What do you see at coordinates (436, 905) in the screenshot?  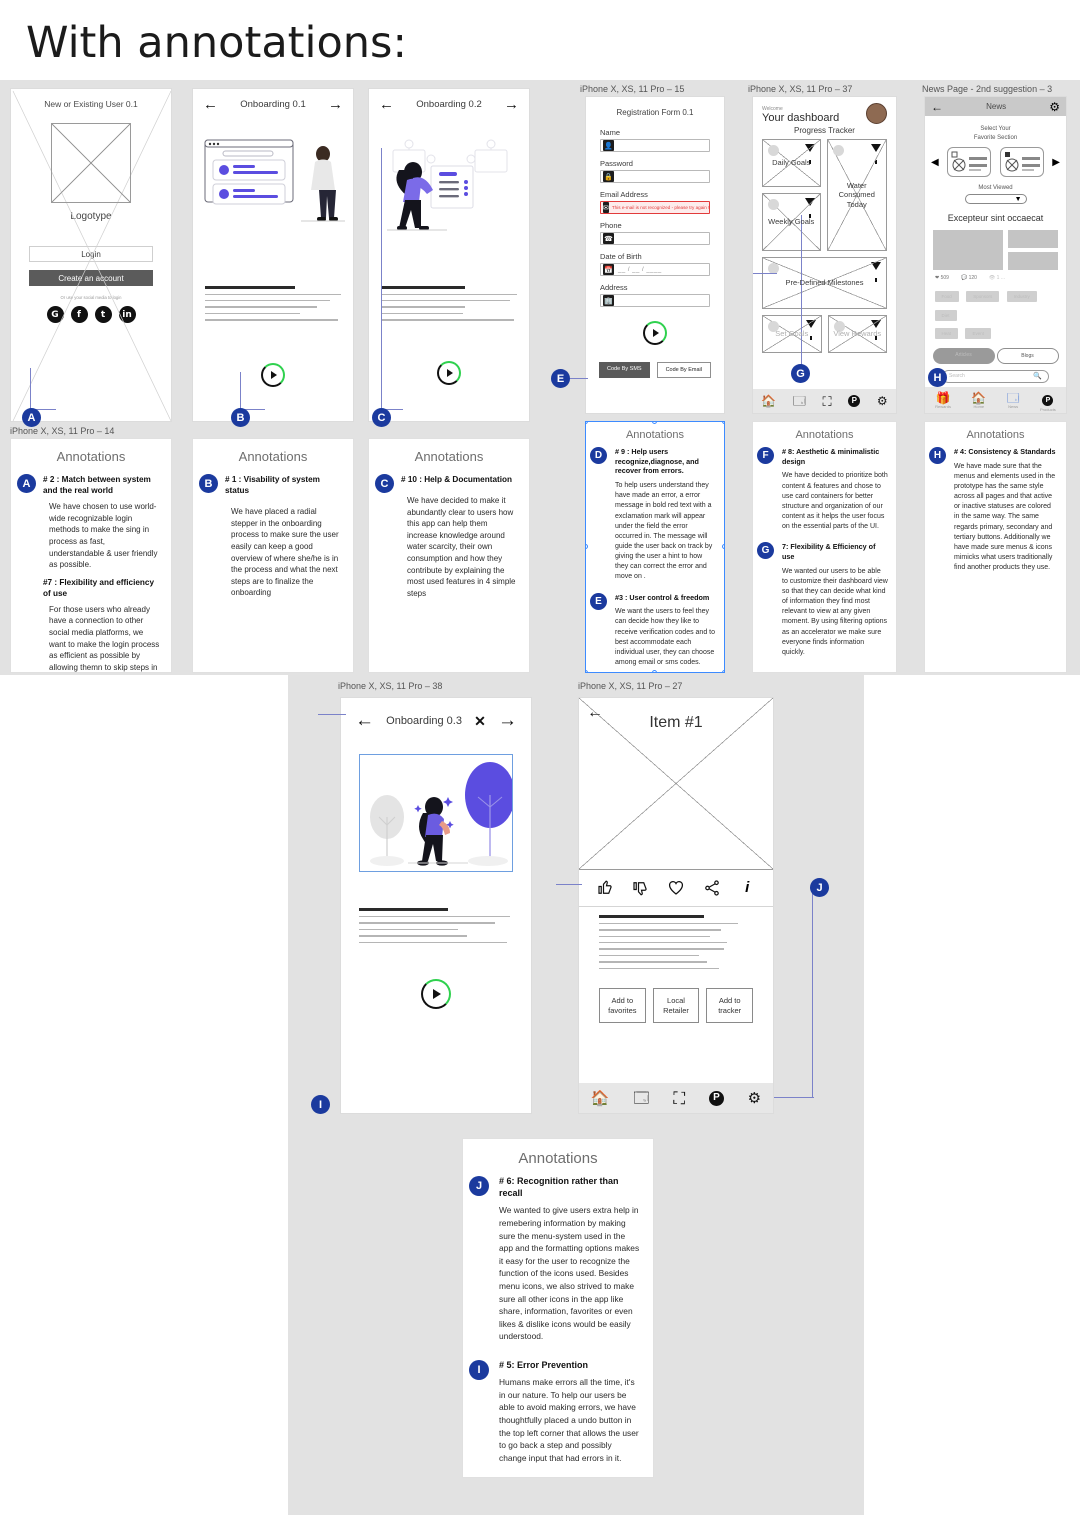 I see `onboarding3-frame: ← Onboarding 0.3 ✕ →` at bounding box center [436, 905].